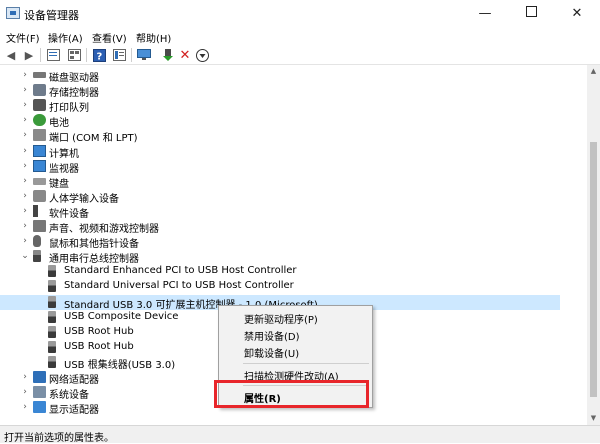  I want to click on tree-item-label: USB Root Hub, so click(99, 346).